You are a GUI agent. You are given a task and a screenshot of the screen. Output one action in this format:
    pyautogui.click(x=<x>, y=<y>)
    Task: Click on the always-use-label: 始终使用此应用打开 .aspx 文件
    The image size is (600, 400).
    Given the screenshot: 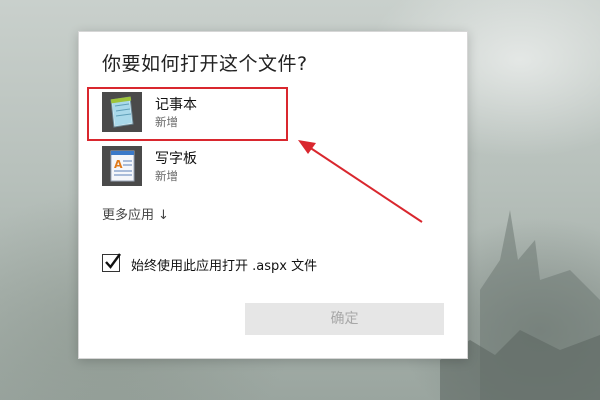 What is the action you would take?
    pyautogui.click(x=224, y=266)
    